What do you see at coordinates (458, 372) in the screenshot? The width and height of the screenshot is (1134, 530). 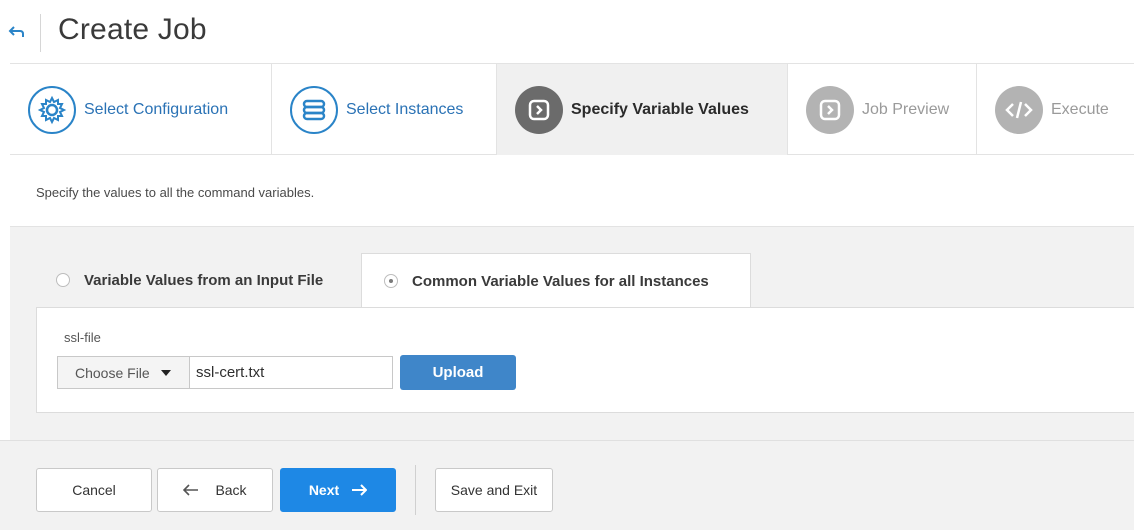 I see `upload-button: Upload` at bounding box center [458, 372].